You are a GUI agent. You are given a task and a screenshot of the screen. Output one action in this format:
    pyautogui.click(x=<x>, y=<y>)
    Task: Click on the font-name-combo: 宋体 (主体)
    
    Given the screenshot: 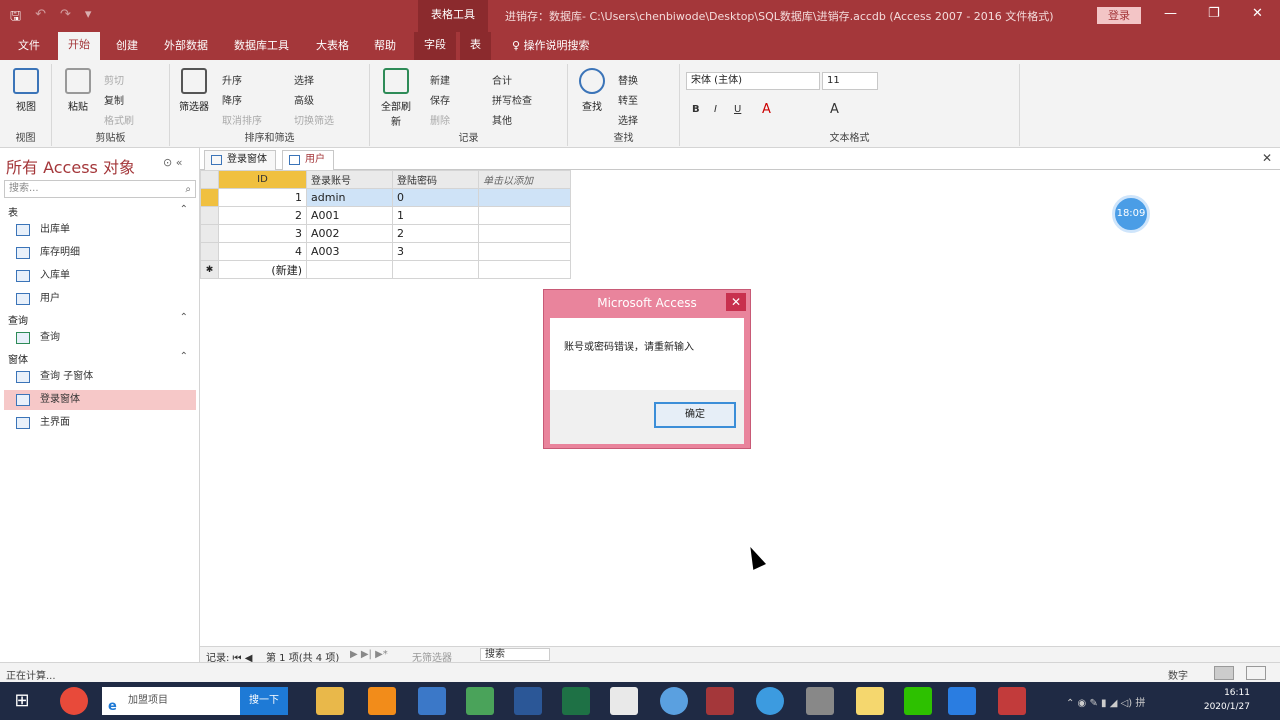 What is the action you would take?
    pyautogui.click(x=753, y=81)
    